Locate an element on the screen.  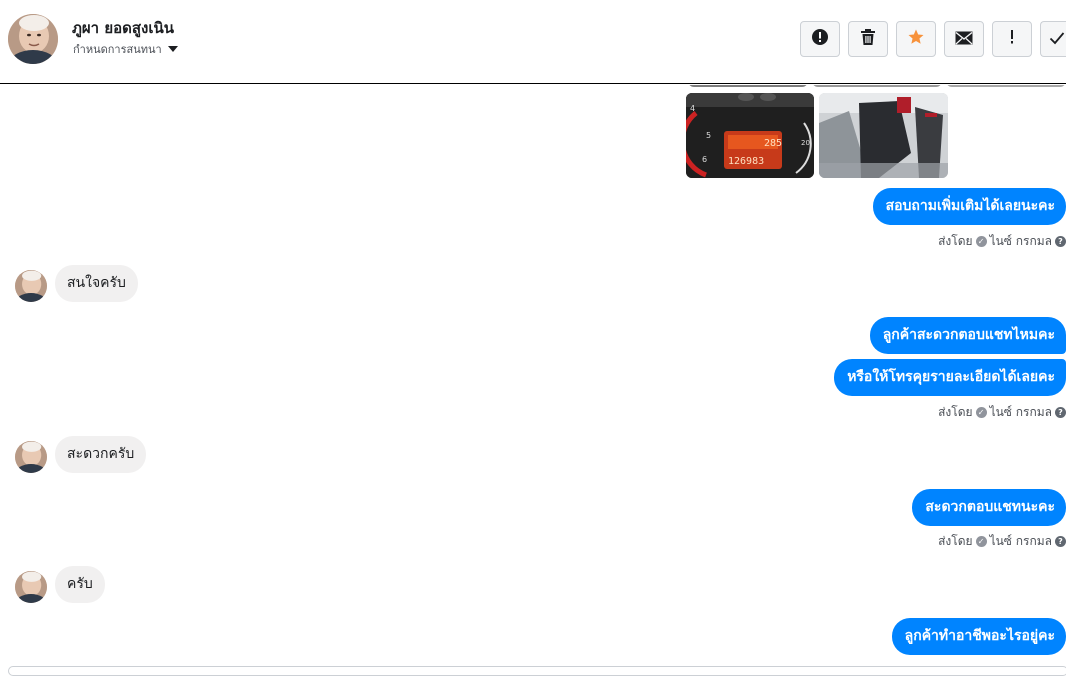
gauge-tick-label: 5 is located at coordinates (708, 135).